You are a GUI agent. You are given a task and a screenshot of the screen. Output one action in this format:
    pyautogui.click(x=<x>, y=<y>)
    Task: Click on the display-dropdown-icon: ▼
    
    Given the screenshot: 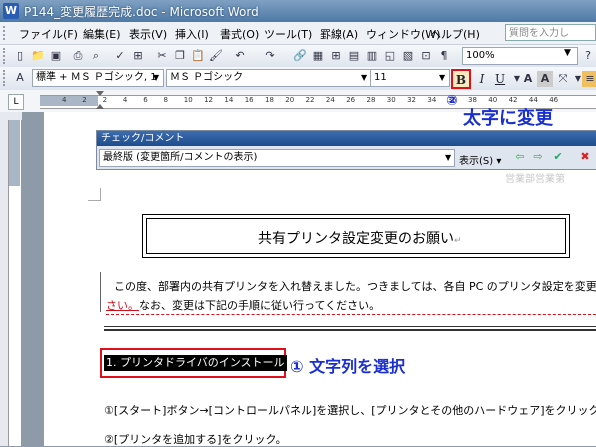 What is the action you would take?
    pyautogui.click(x=448, y=157)
    